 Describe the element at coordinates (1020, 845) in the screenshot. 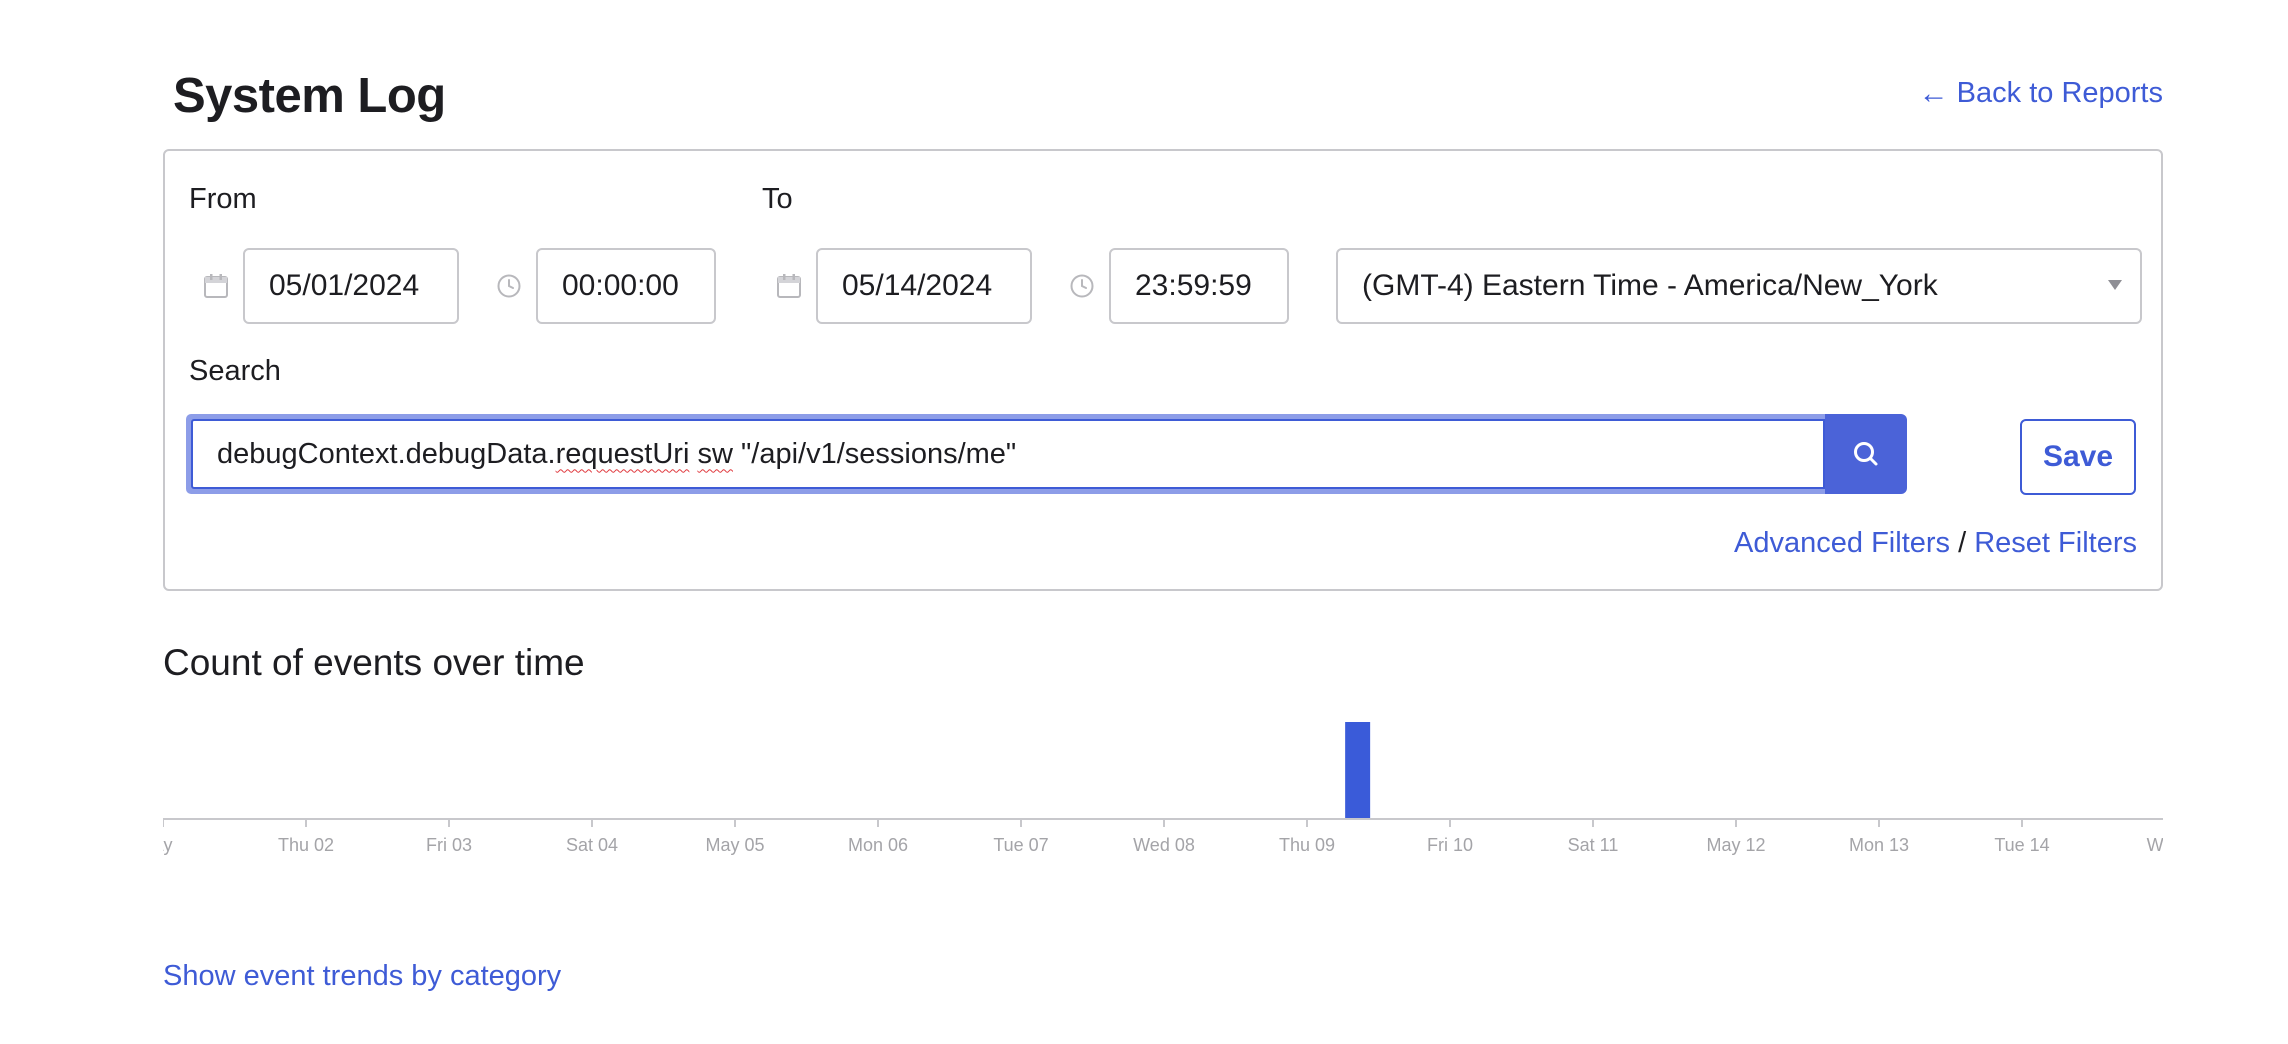

I see `x-tick-label: Tue 07` at that location.